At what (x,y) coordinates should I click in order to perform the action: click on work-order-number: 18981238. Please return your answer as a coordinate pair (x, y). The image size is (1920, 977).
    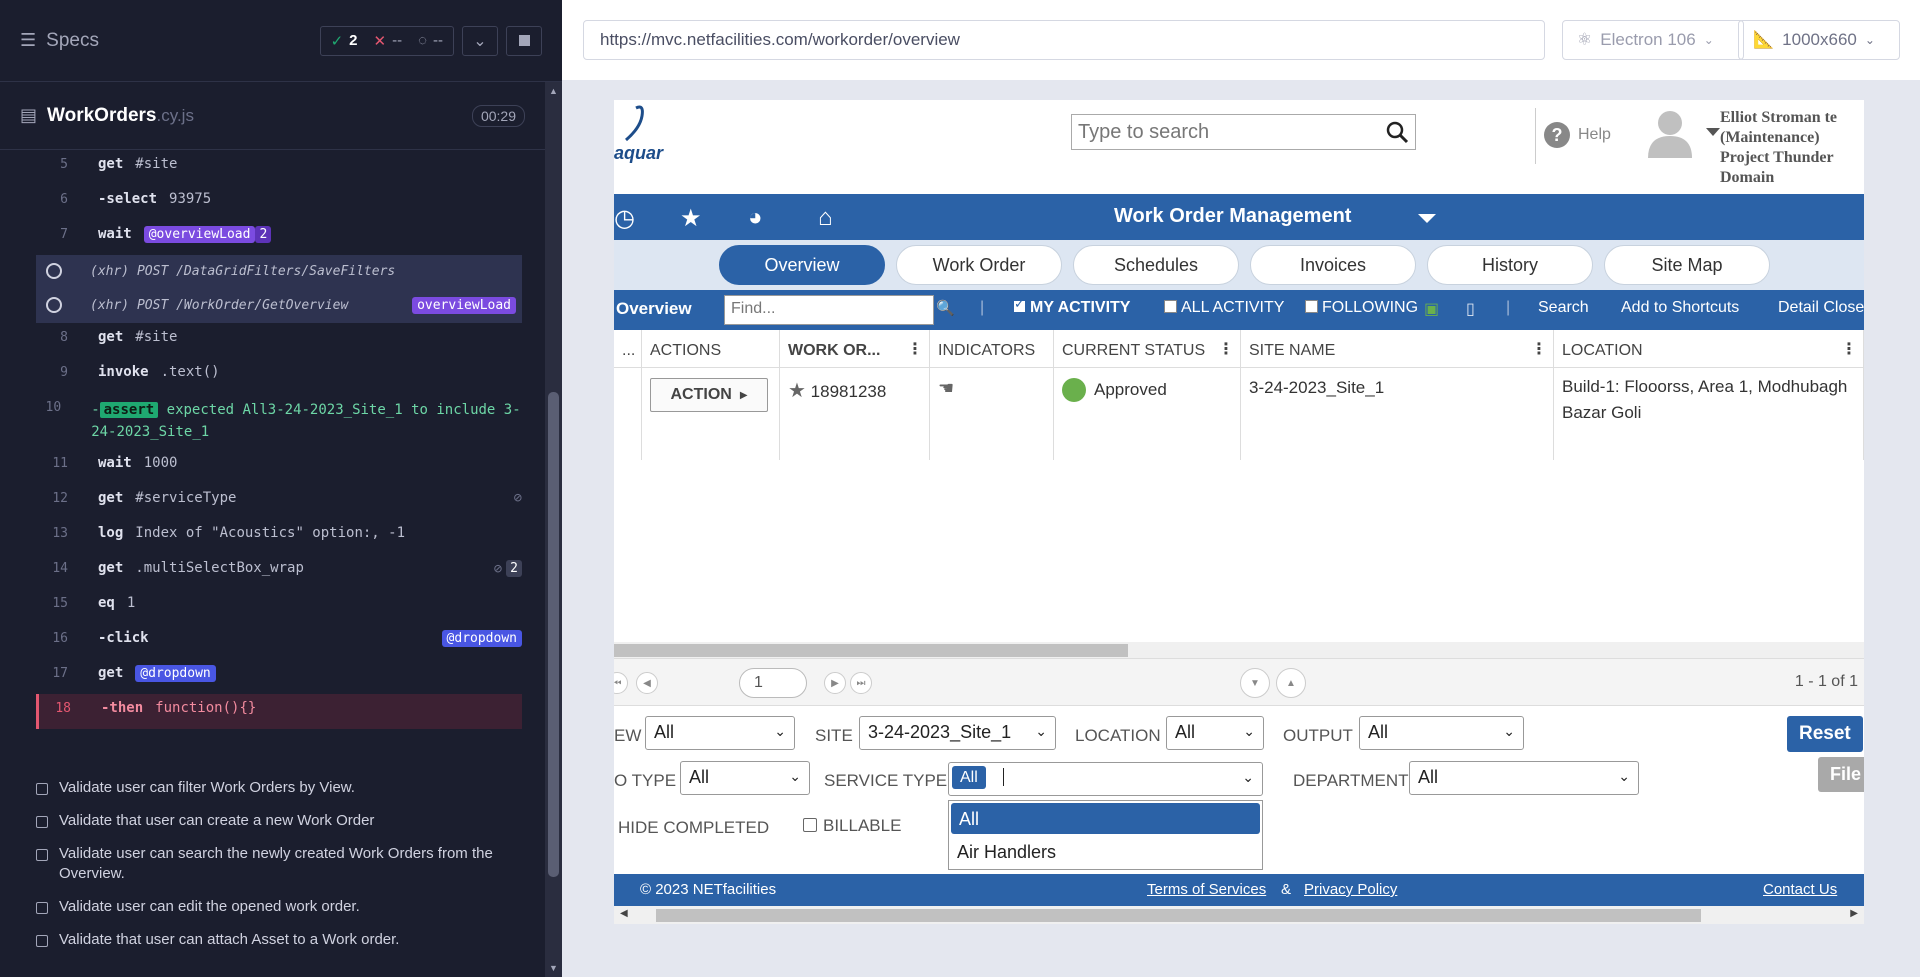
    Looking at the image, I should click on (849, 391).